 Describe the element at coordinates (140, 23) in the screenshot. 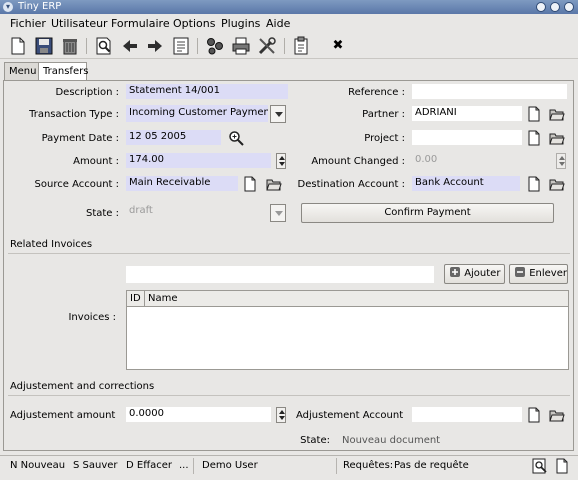

I see `menu-formulaire: Formulaire` at that location.